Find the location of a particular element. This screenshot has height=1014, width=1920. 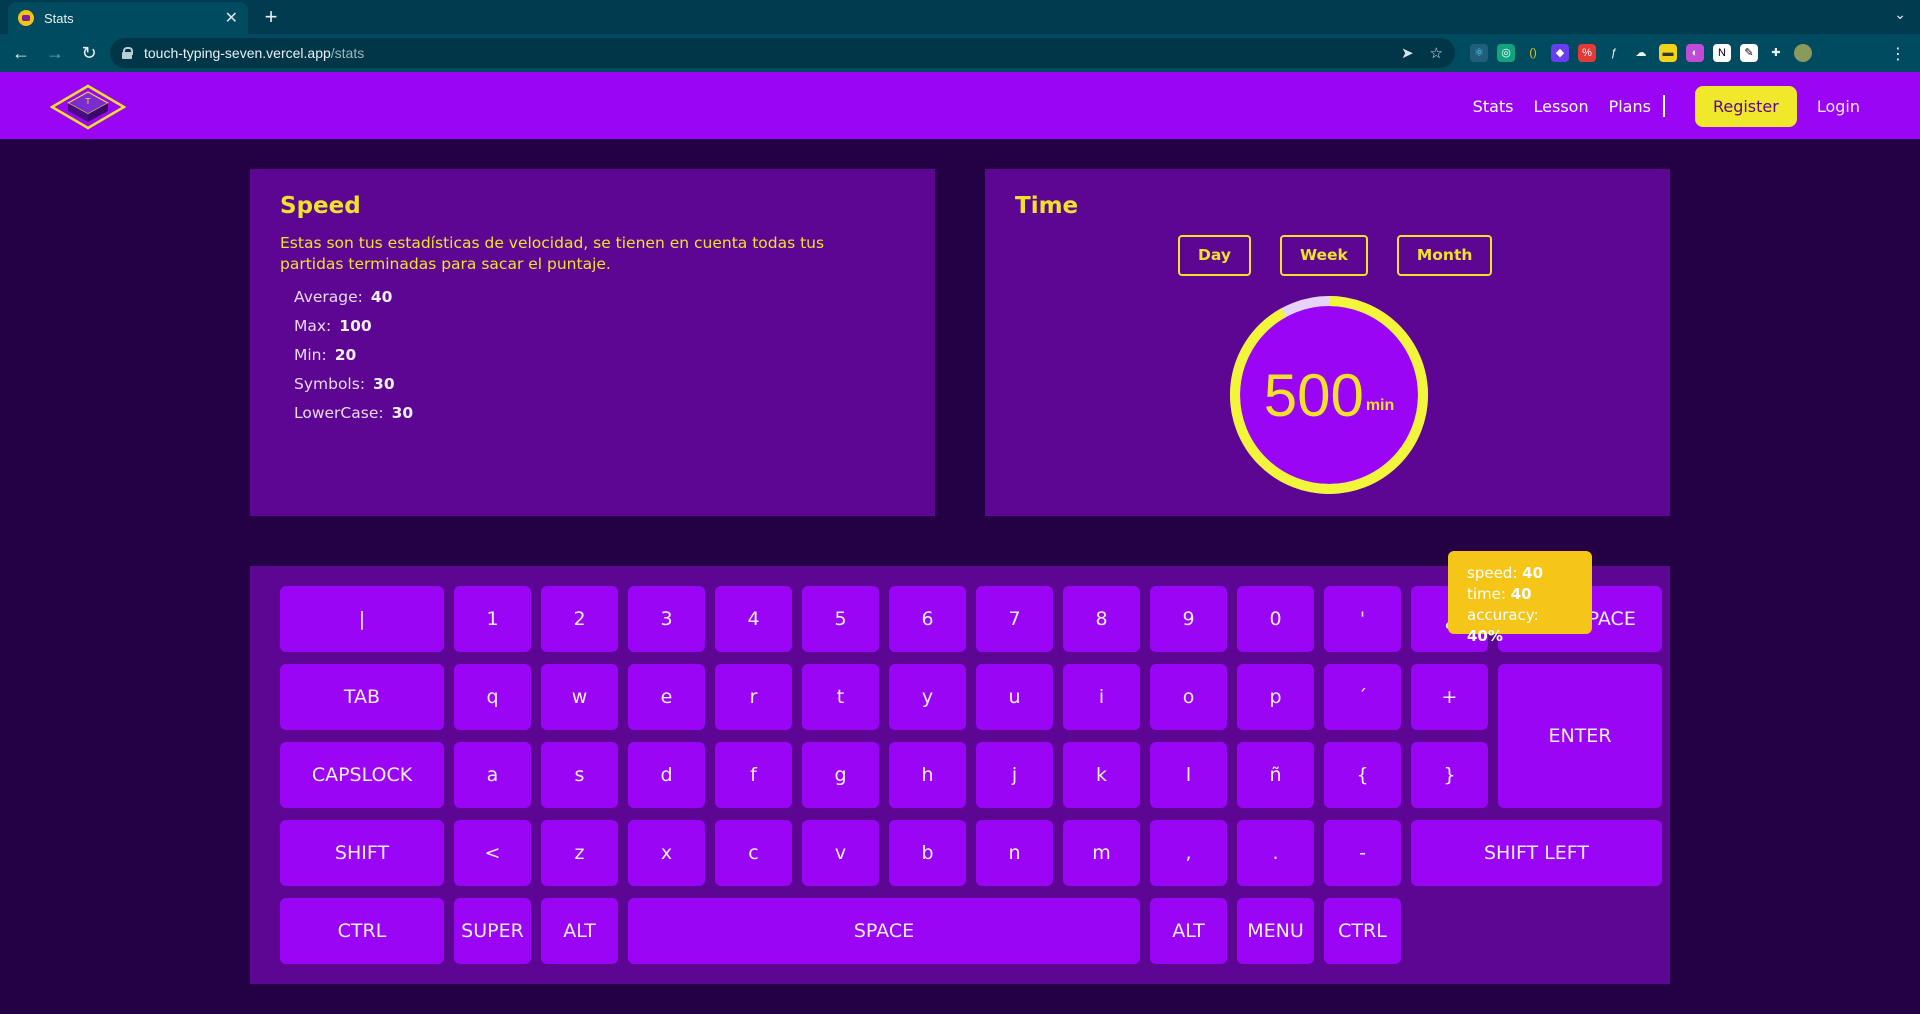

key-menu: MENU is located at coordinates (1275, 931).